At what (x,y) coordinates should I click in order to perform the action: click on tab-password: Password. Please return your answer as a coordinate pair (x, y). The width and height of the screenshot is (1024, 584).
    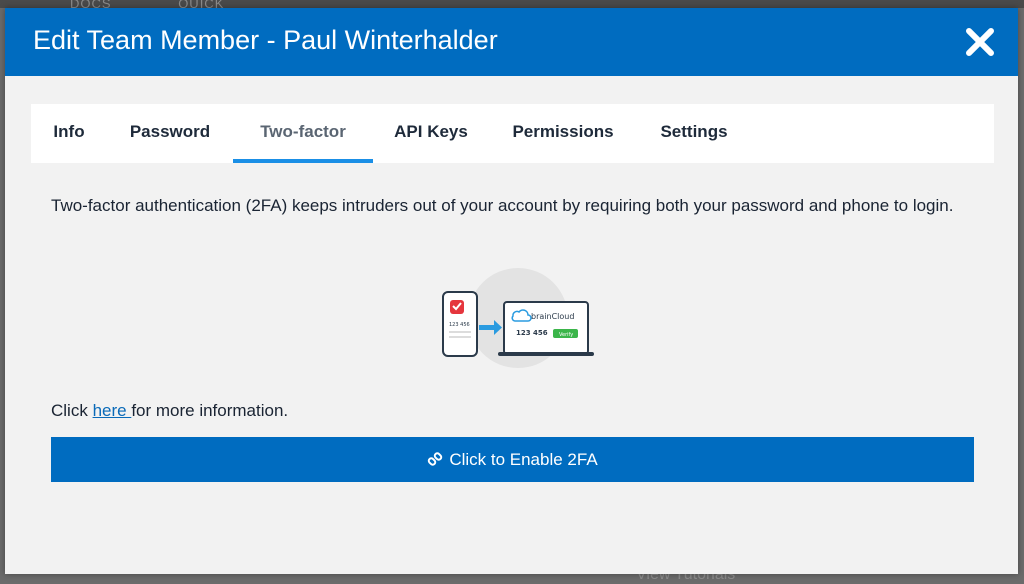
    Looking at the image, I should click on (170, 133).